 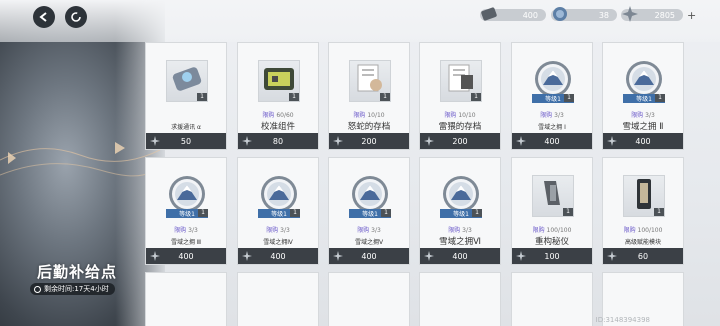 I want to click on purchase-limit-value: 60/60, so click(x=285, y=115).